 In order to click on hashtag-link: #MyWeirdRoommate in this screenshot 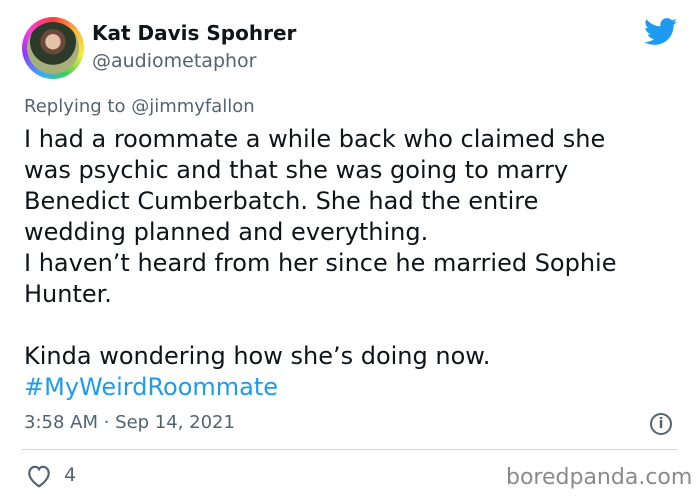, I will do `click(354, 387)`.